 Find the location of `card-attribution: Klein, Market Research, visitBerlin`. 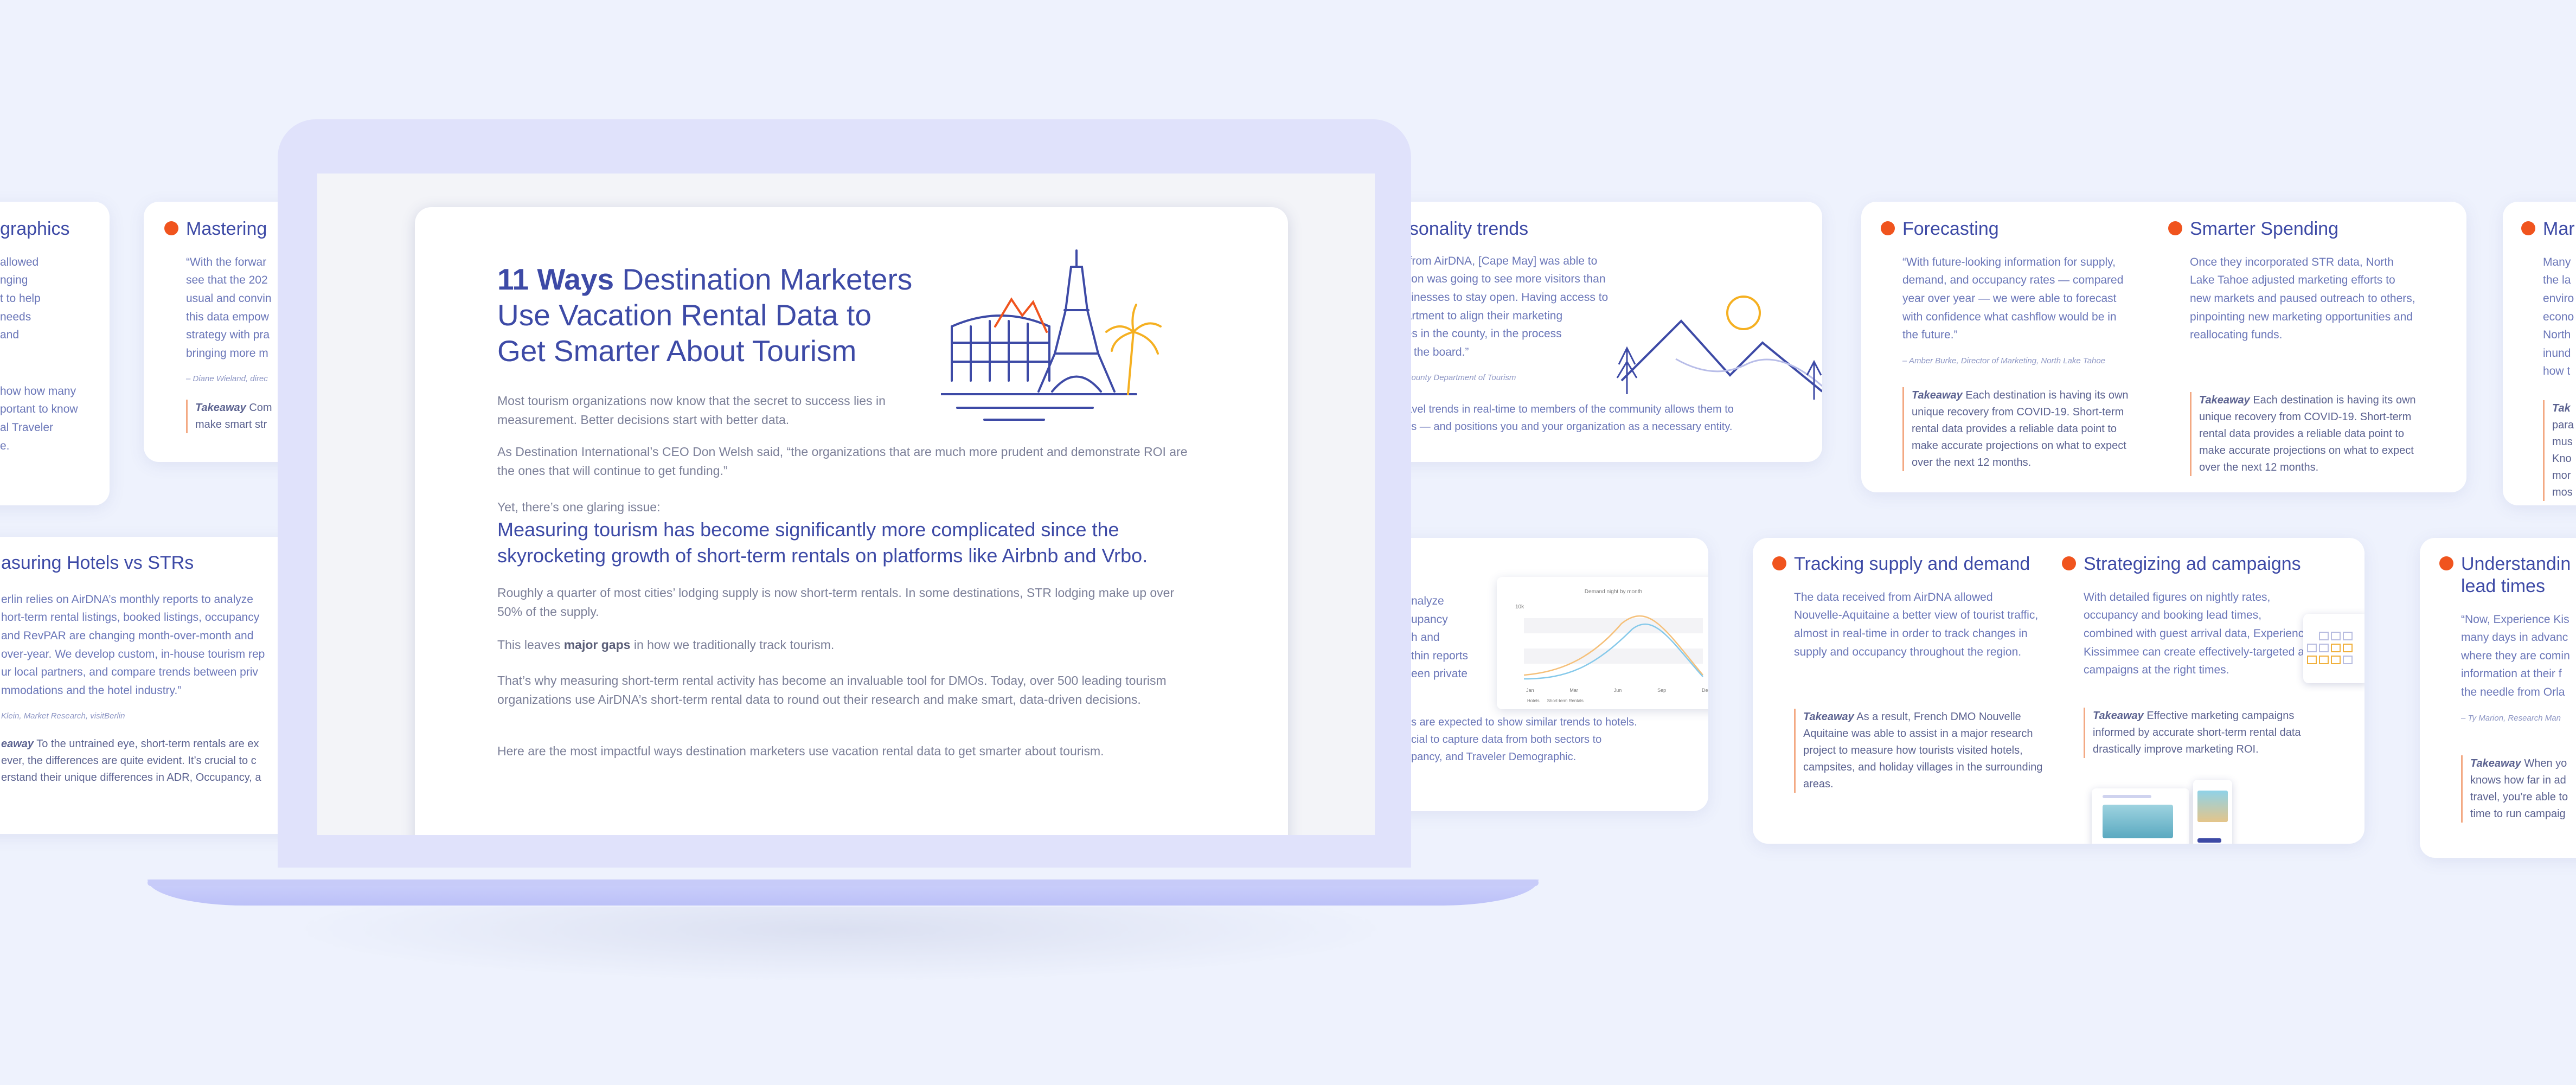

card-attribution: Klein, Market Research, visitBerlin is located at coordinates (63, 716).